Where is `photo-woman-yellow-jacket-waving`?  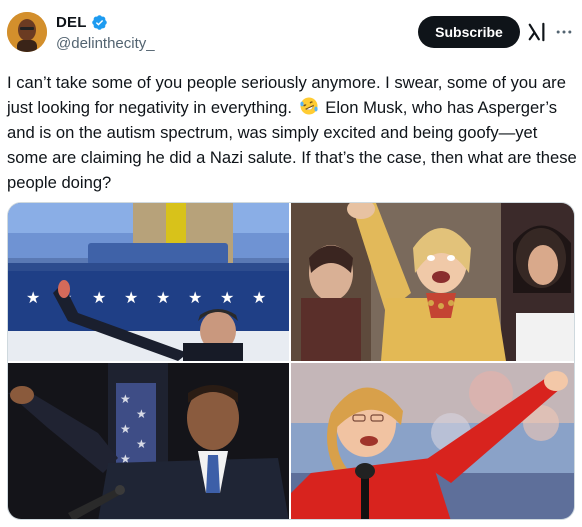 photo-woman-yellow-jacket-waving is located at coordinates (432, 282).